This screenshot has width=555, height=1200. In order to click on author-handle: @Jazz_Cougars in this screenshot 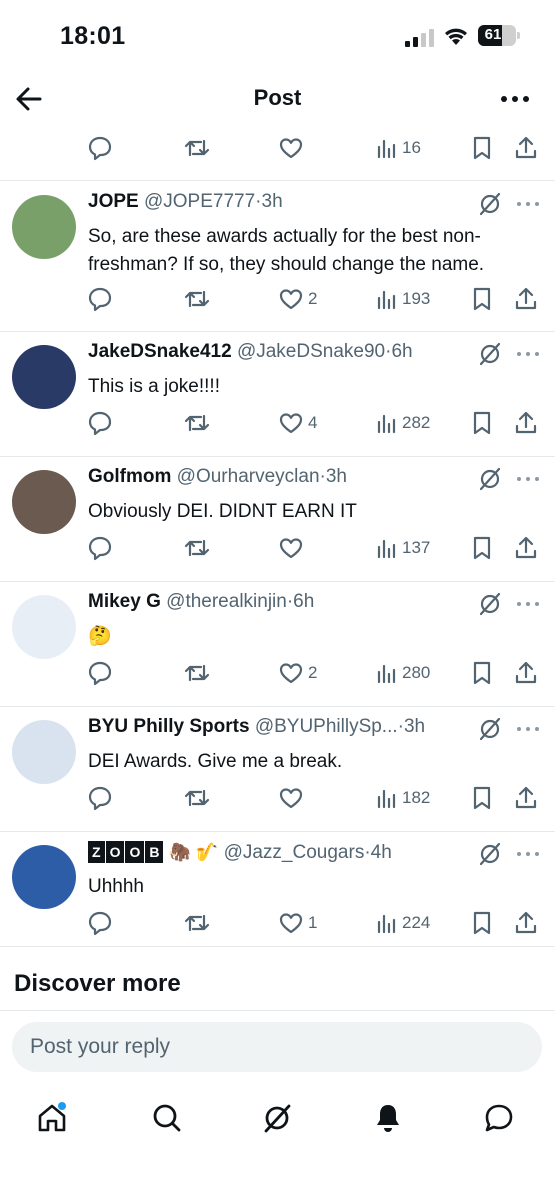, I will do `click(294, 852)`.